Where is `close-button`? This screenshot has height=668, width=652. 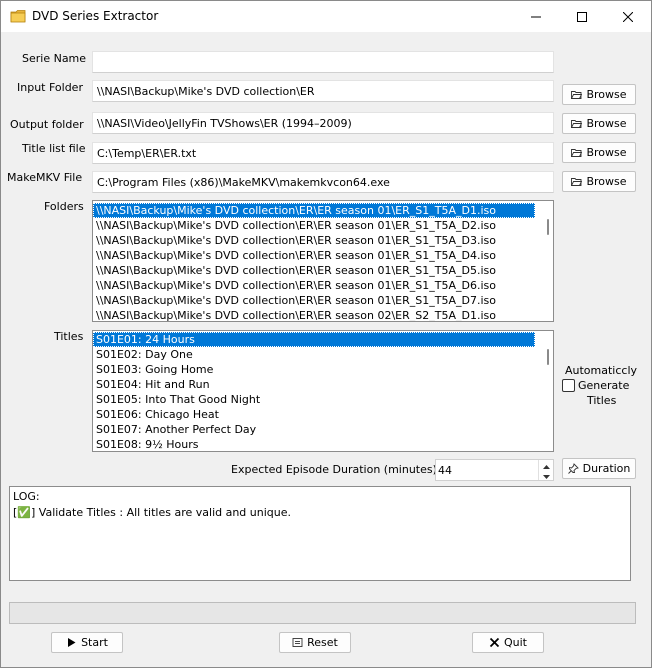
close-button is located at coordinates (628, 16).